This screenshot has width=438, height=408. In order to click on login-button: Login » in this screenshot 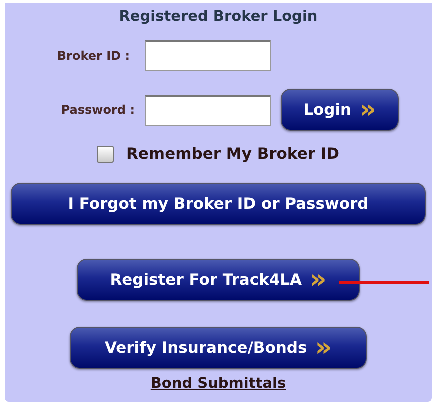, I will do `click(340, 110)`.